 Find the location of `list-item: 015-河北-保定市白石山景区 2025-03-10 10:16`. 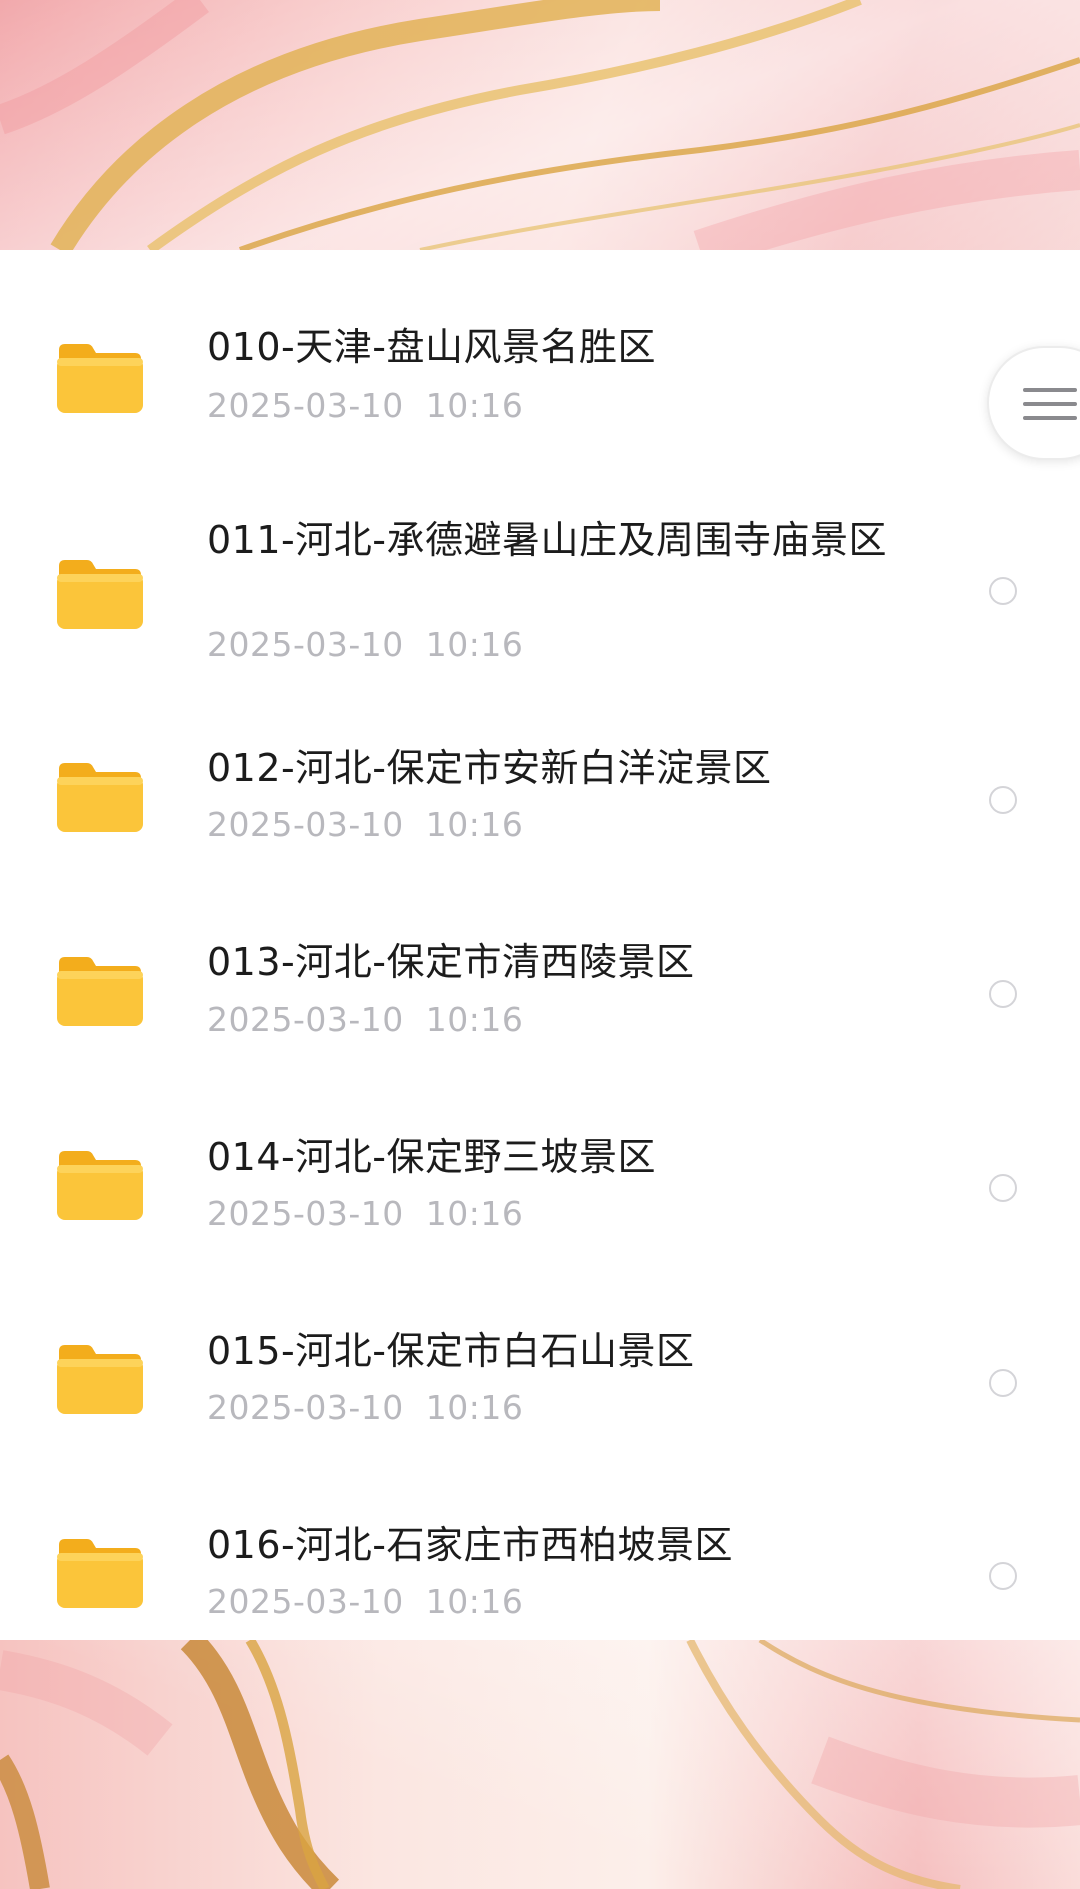

list-item: 015-河北-保定市白石山景区 2025-03-10 10:16 is located at coordinates (540, 1370).